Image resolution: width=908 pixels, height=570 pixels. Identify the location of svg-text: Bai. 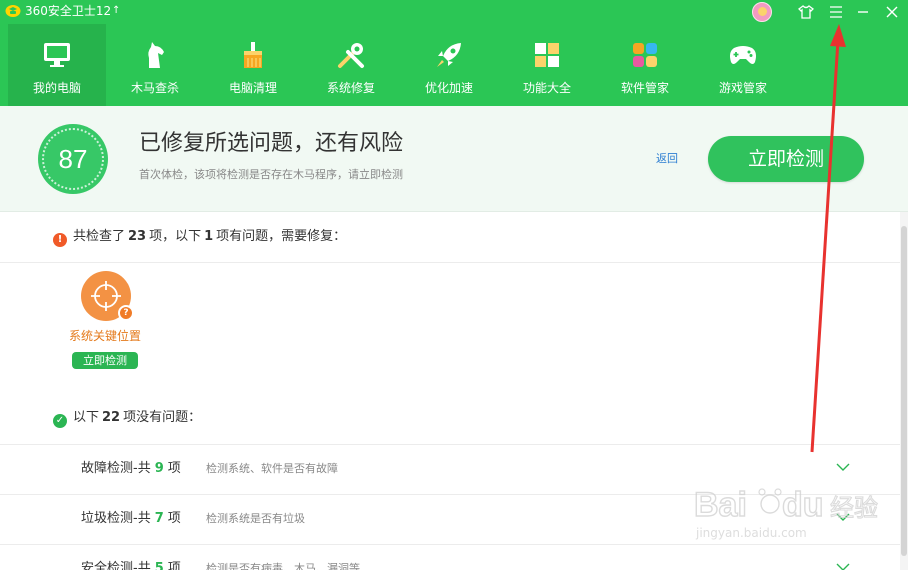
(720, 505).